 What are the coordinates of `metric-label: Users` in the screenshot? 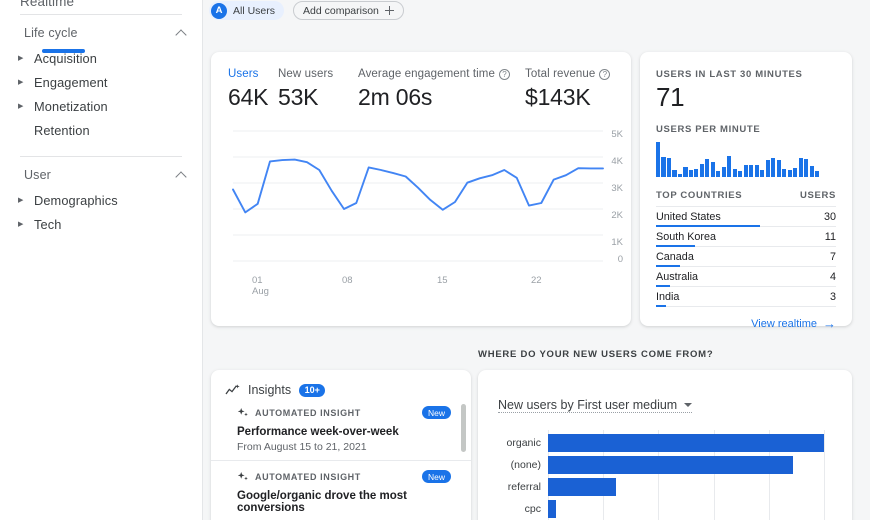 It's located at (243, 74).